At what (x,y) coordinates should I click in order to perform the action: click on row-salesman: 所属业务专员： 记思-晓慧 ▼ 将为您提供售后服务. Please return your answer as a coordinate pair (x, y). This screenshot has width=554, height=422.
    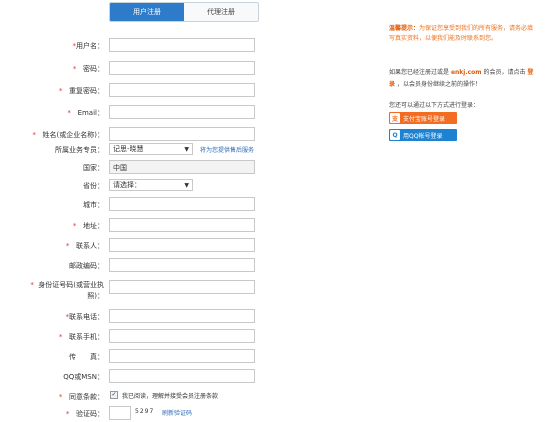
    Looking at the image, I should click on (200, 150).